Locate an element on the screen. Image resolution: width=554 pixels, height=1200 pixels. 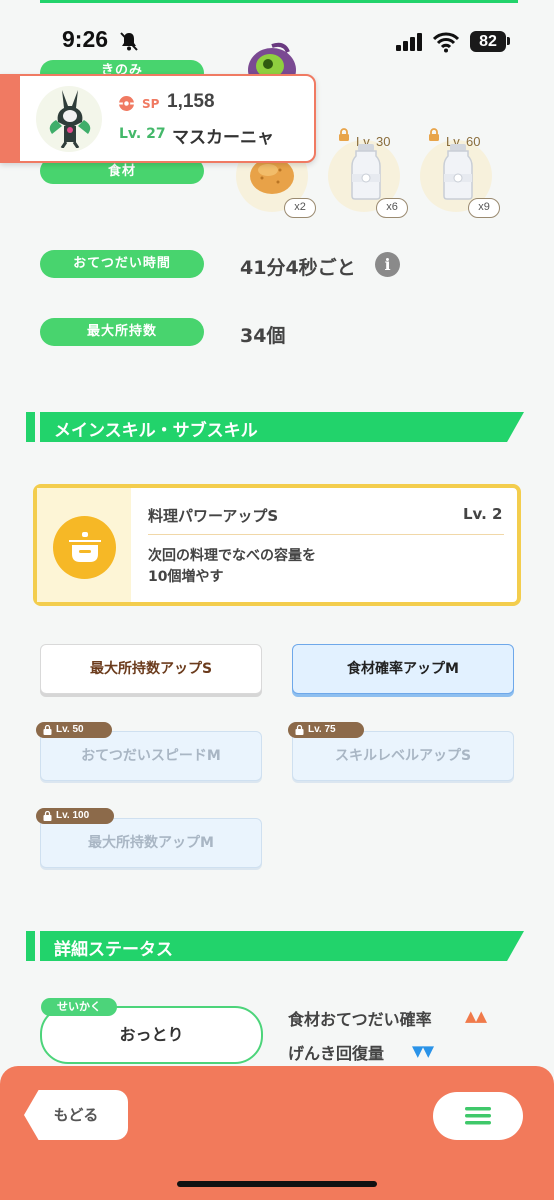
section-header-details: 詳細ステータス is located at coordinates (275, 946).